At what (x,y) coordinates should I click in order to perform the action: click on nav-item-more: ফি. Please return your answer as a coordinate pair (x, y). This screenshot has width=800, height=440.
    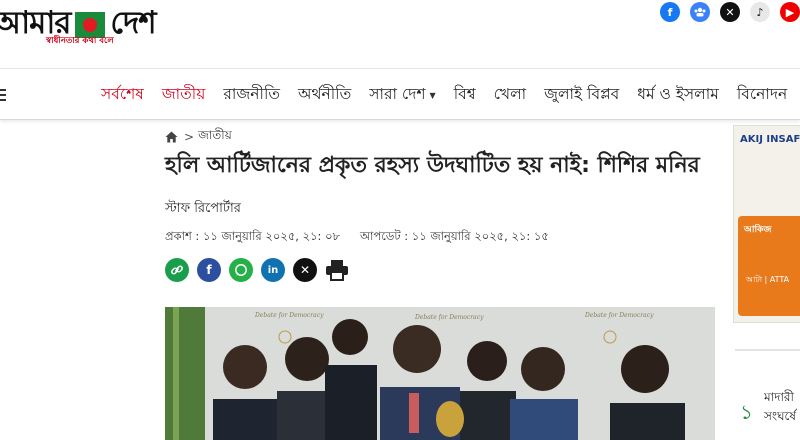
    Looking at the image, I should click on (798, 95).